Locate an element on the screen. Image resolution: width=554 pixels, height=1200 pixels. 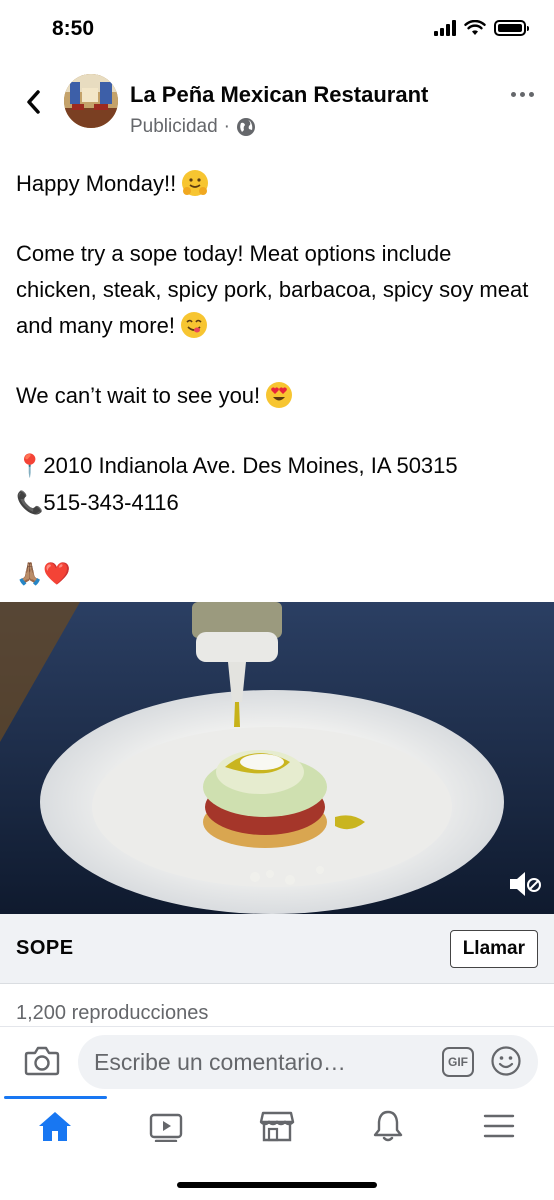
heart-eyes-emoji is located at coordinates (279, 395).